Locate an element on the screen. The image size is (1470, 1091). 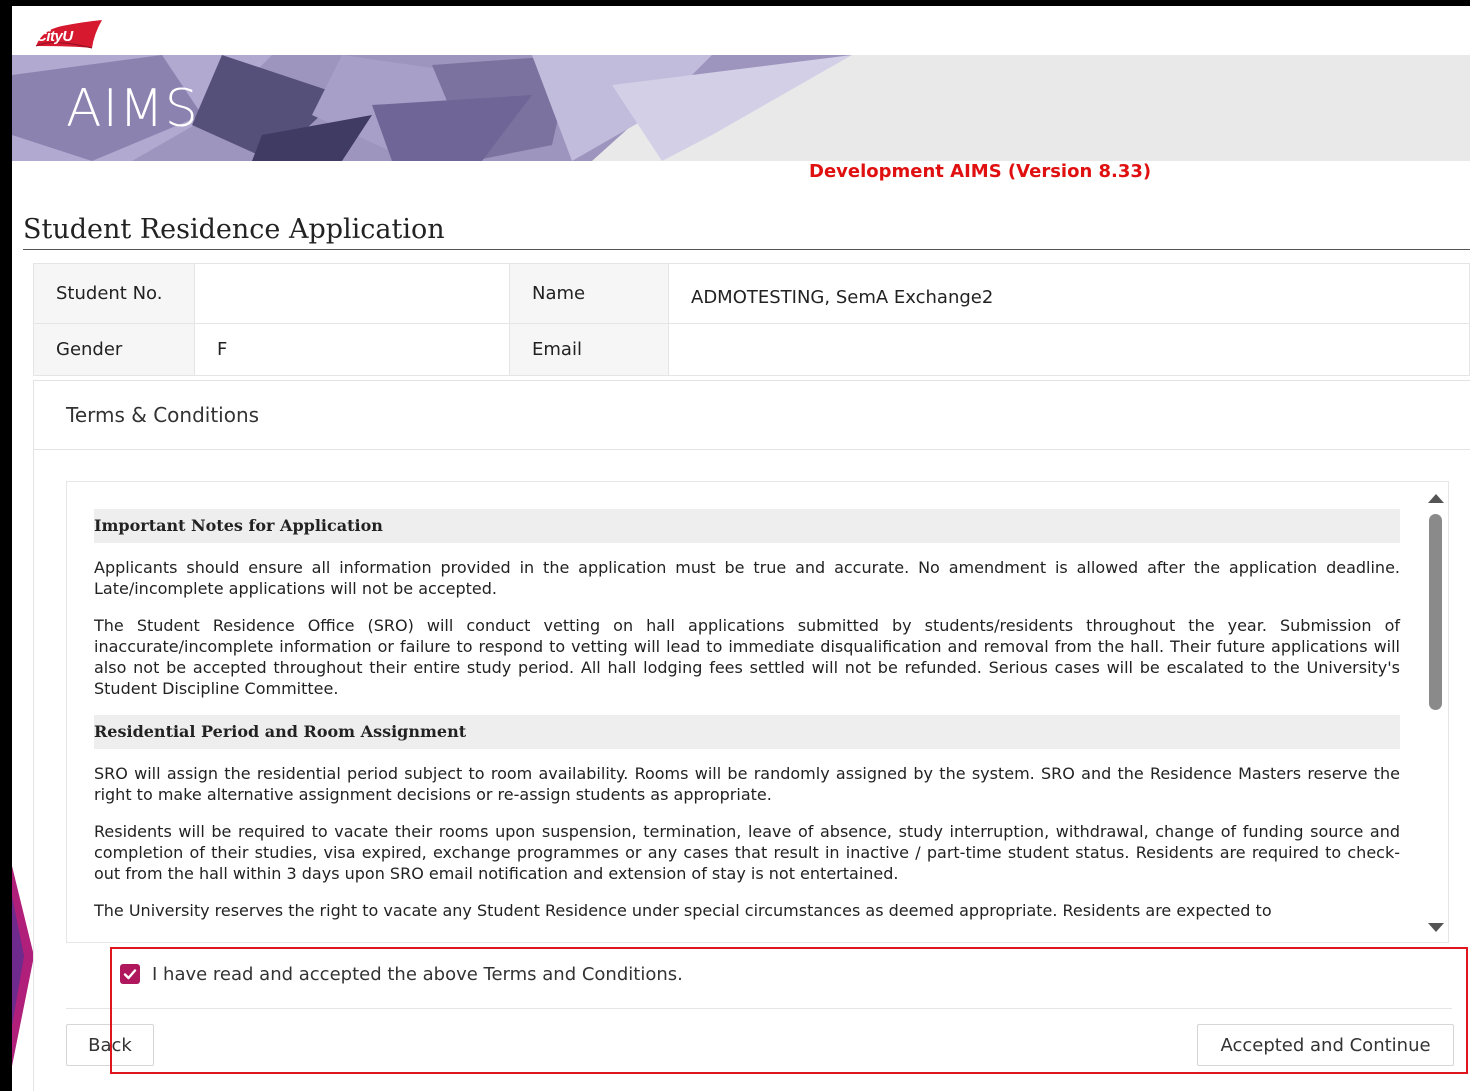
section-heading: Residential Period and Room Assignment is located at coordinates (747, 732).